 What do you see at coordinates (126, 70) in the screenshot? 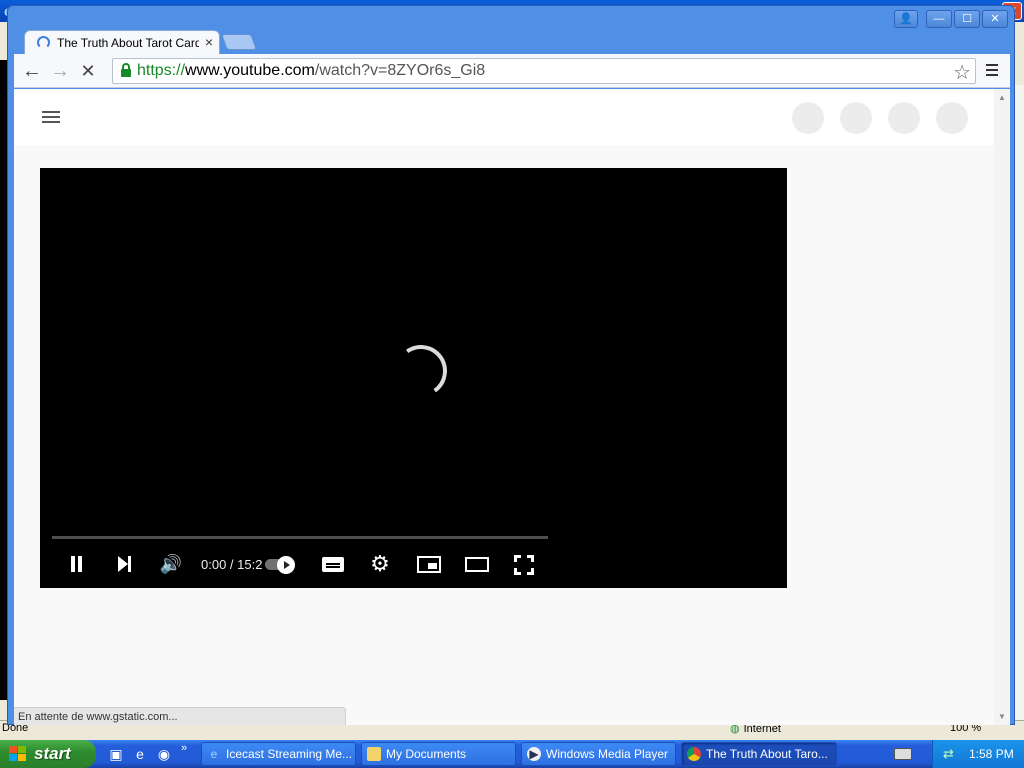
I see `lock-icon` at bounding box center [126, 70].